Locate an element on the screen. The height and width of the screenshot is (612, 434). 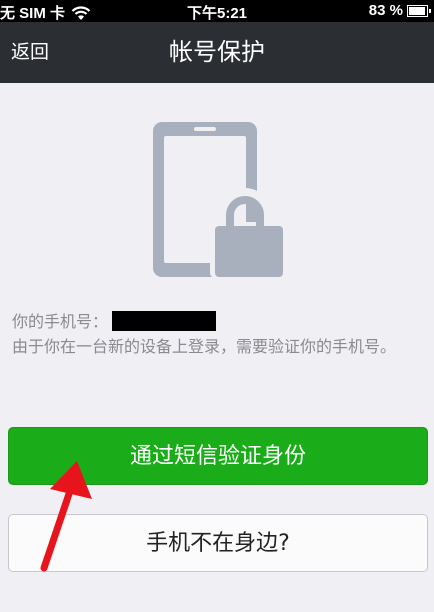
phone-label: 你的手机号： is located at coordinates (60, 321).